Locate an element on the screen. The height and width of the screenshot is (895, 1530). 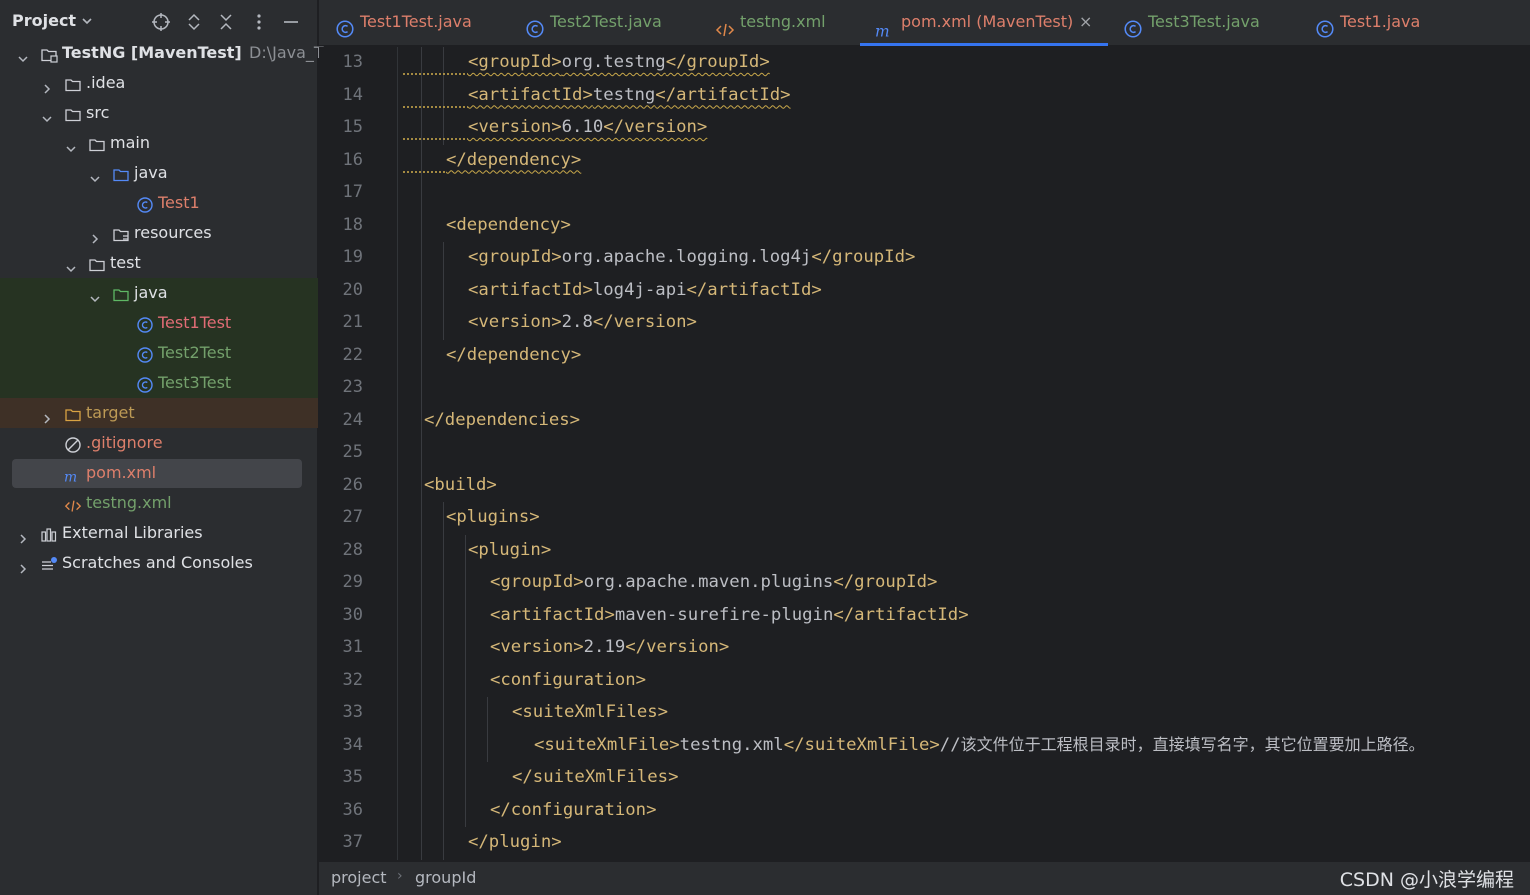
breadcrumb-groupid: groupId is located at coordinates (445, 877).